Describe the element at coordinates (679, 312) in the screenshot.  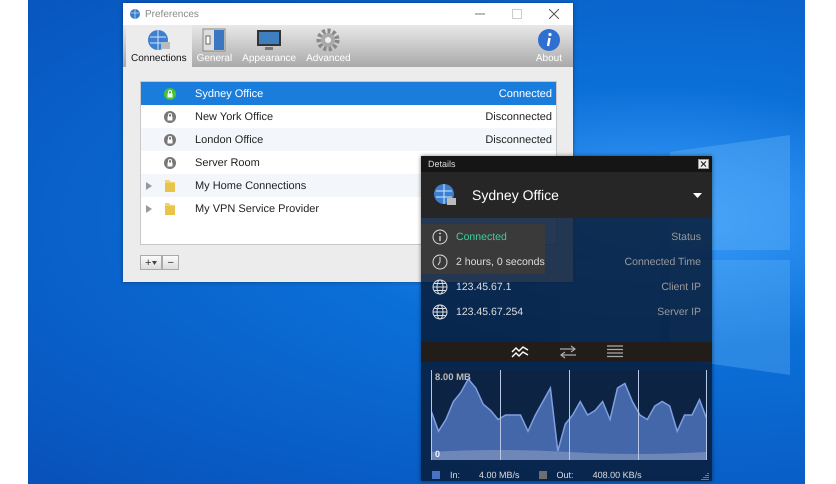
I see `detail-label: Server IP` at that location.